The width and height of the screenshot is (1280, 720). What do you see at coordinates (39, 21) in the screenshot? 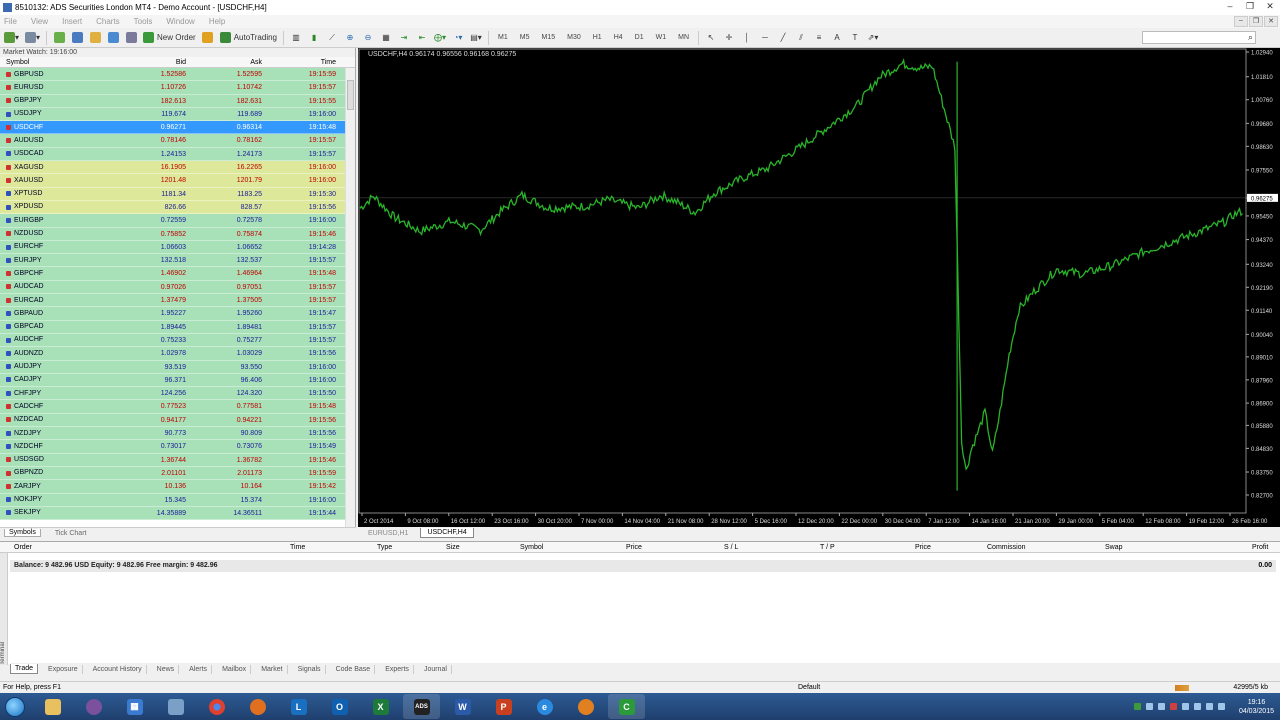
I see `menu-view: View` at bounding box center [39, 21].